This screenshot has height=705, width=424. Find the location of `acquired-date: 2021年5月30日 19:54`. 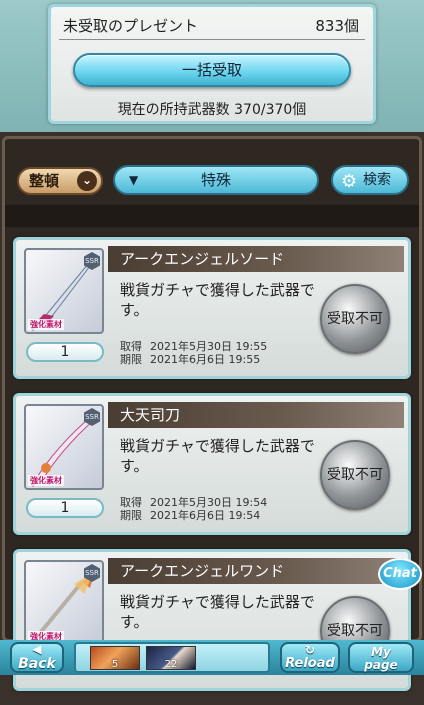

acquired-date: 2021年5月30日 19:54 is located at coordinates (209, 502).